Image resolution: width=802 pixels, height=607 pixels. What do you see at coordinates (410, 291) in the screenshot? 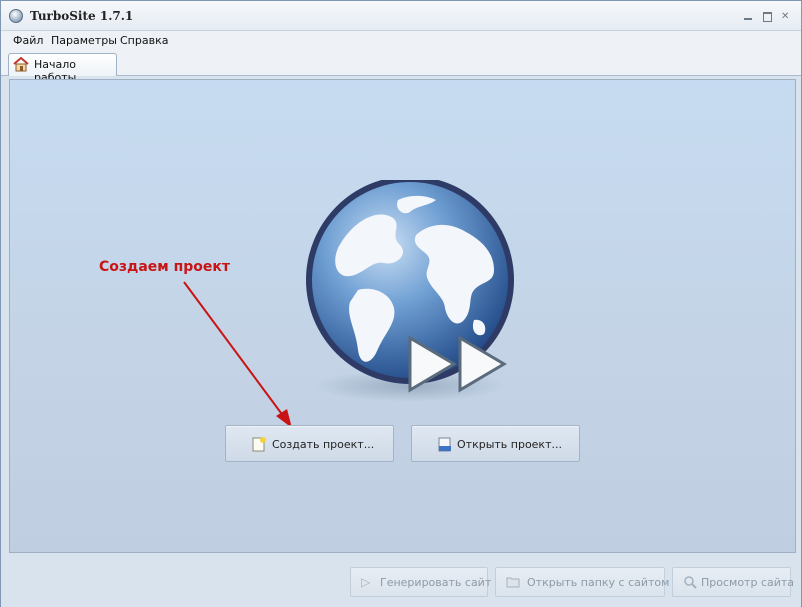
I see `globe-logo-icon` at bounding box center [410, 291].